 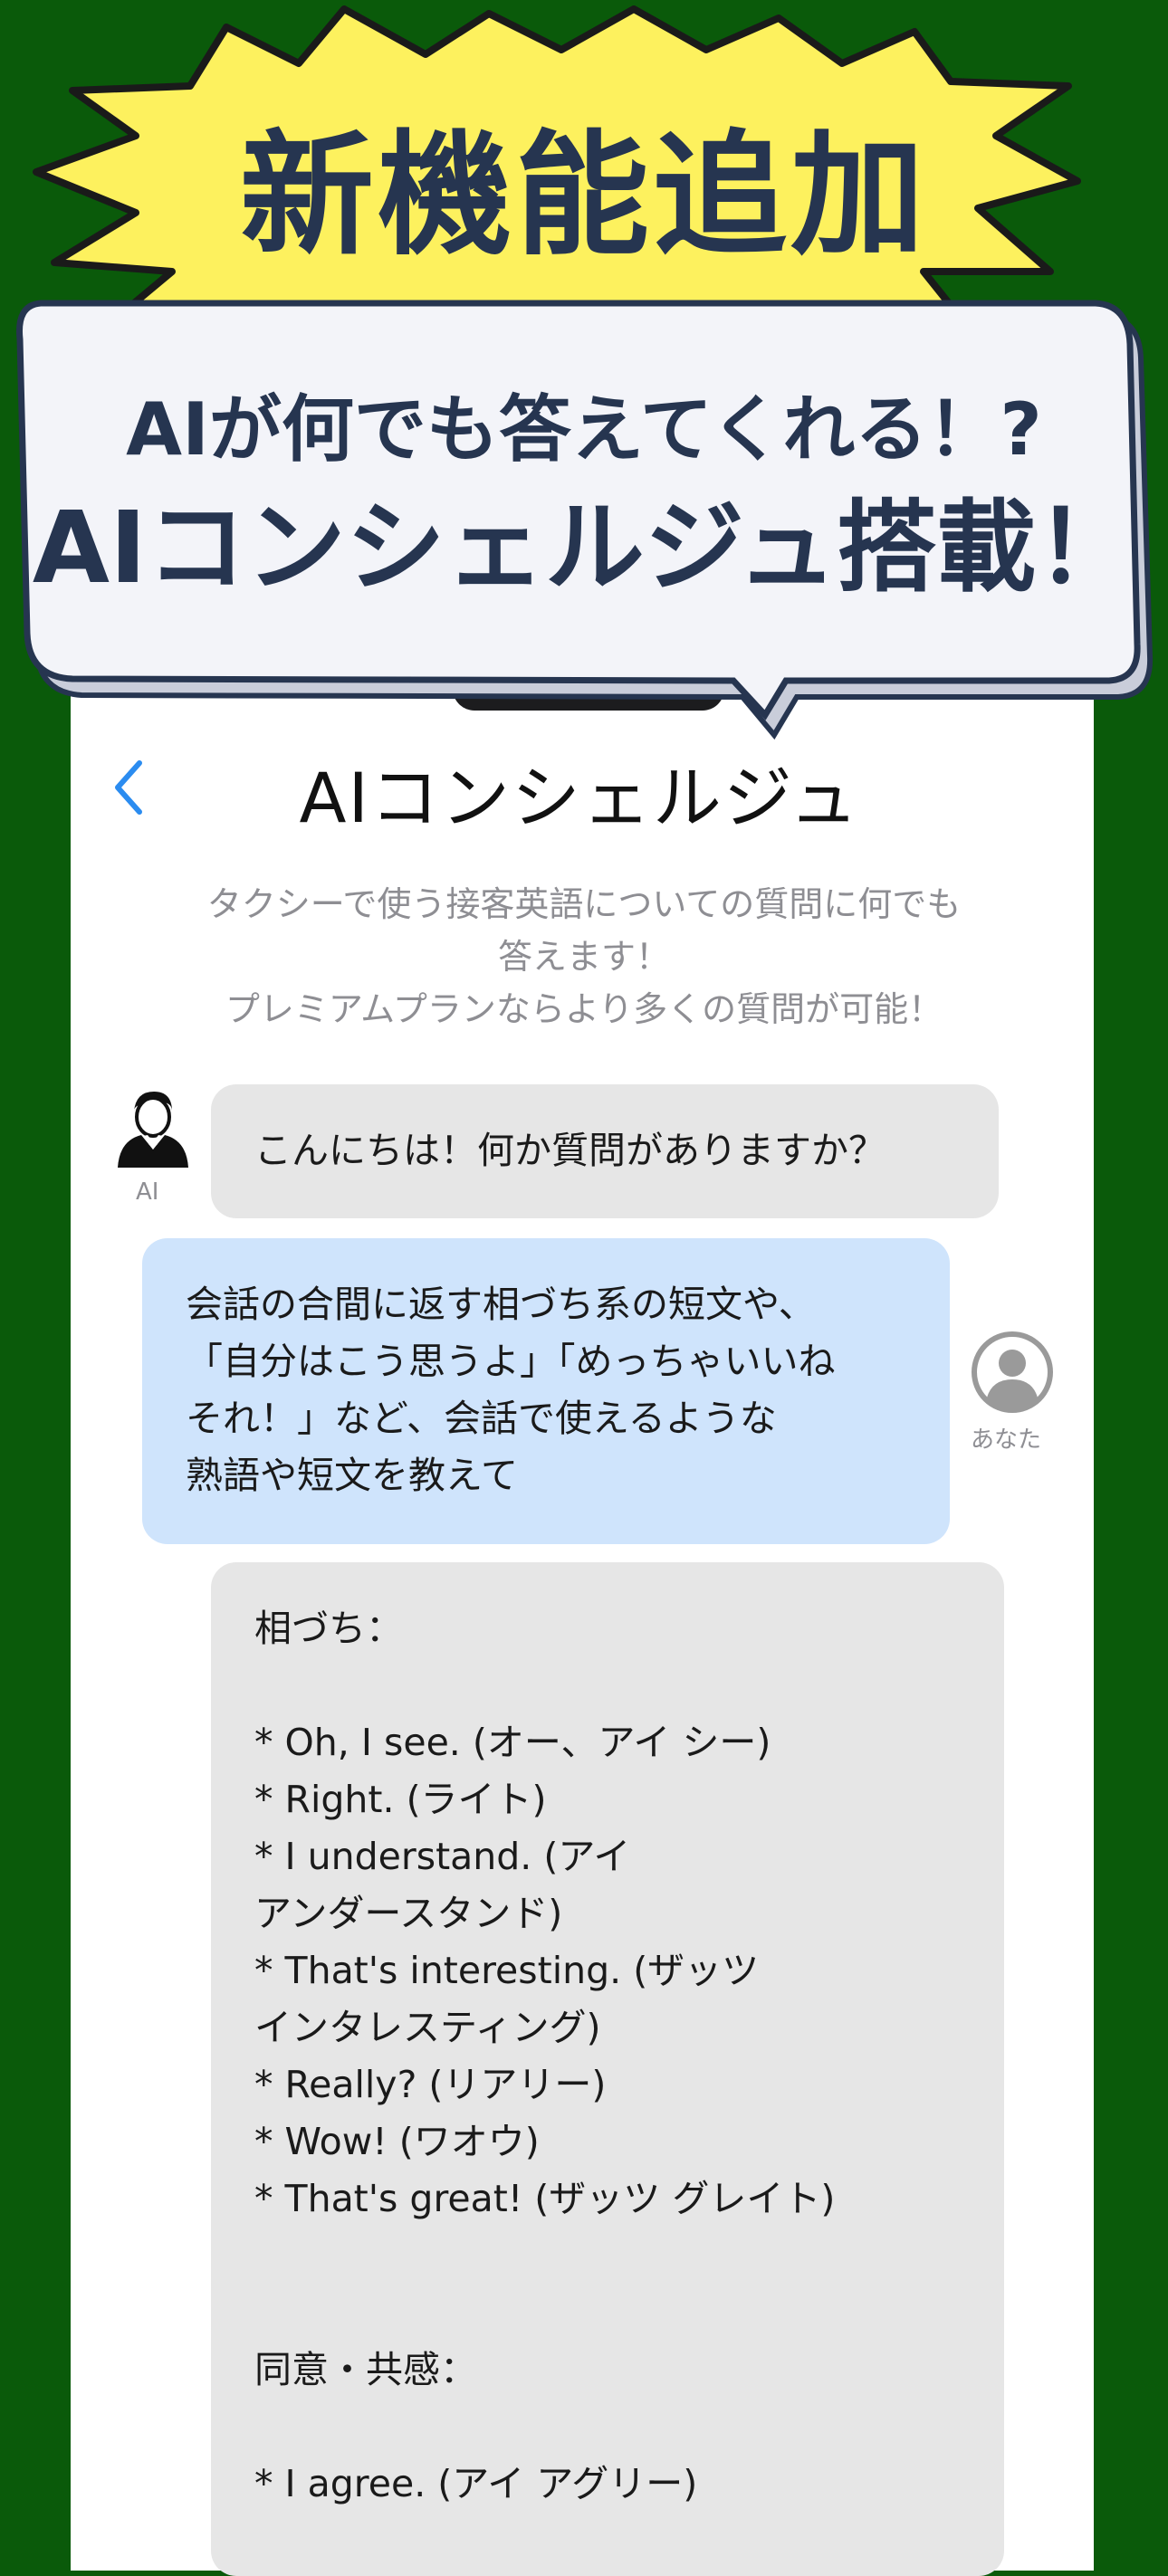 I want to click on user-label: あなた, so click(x=1006, y=1440).